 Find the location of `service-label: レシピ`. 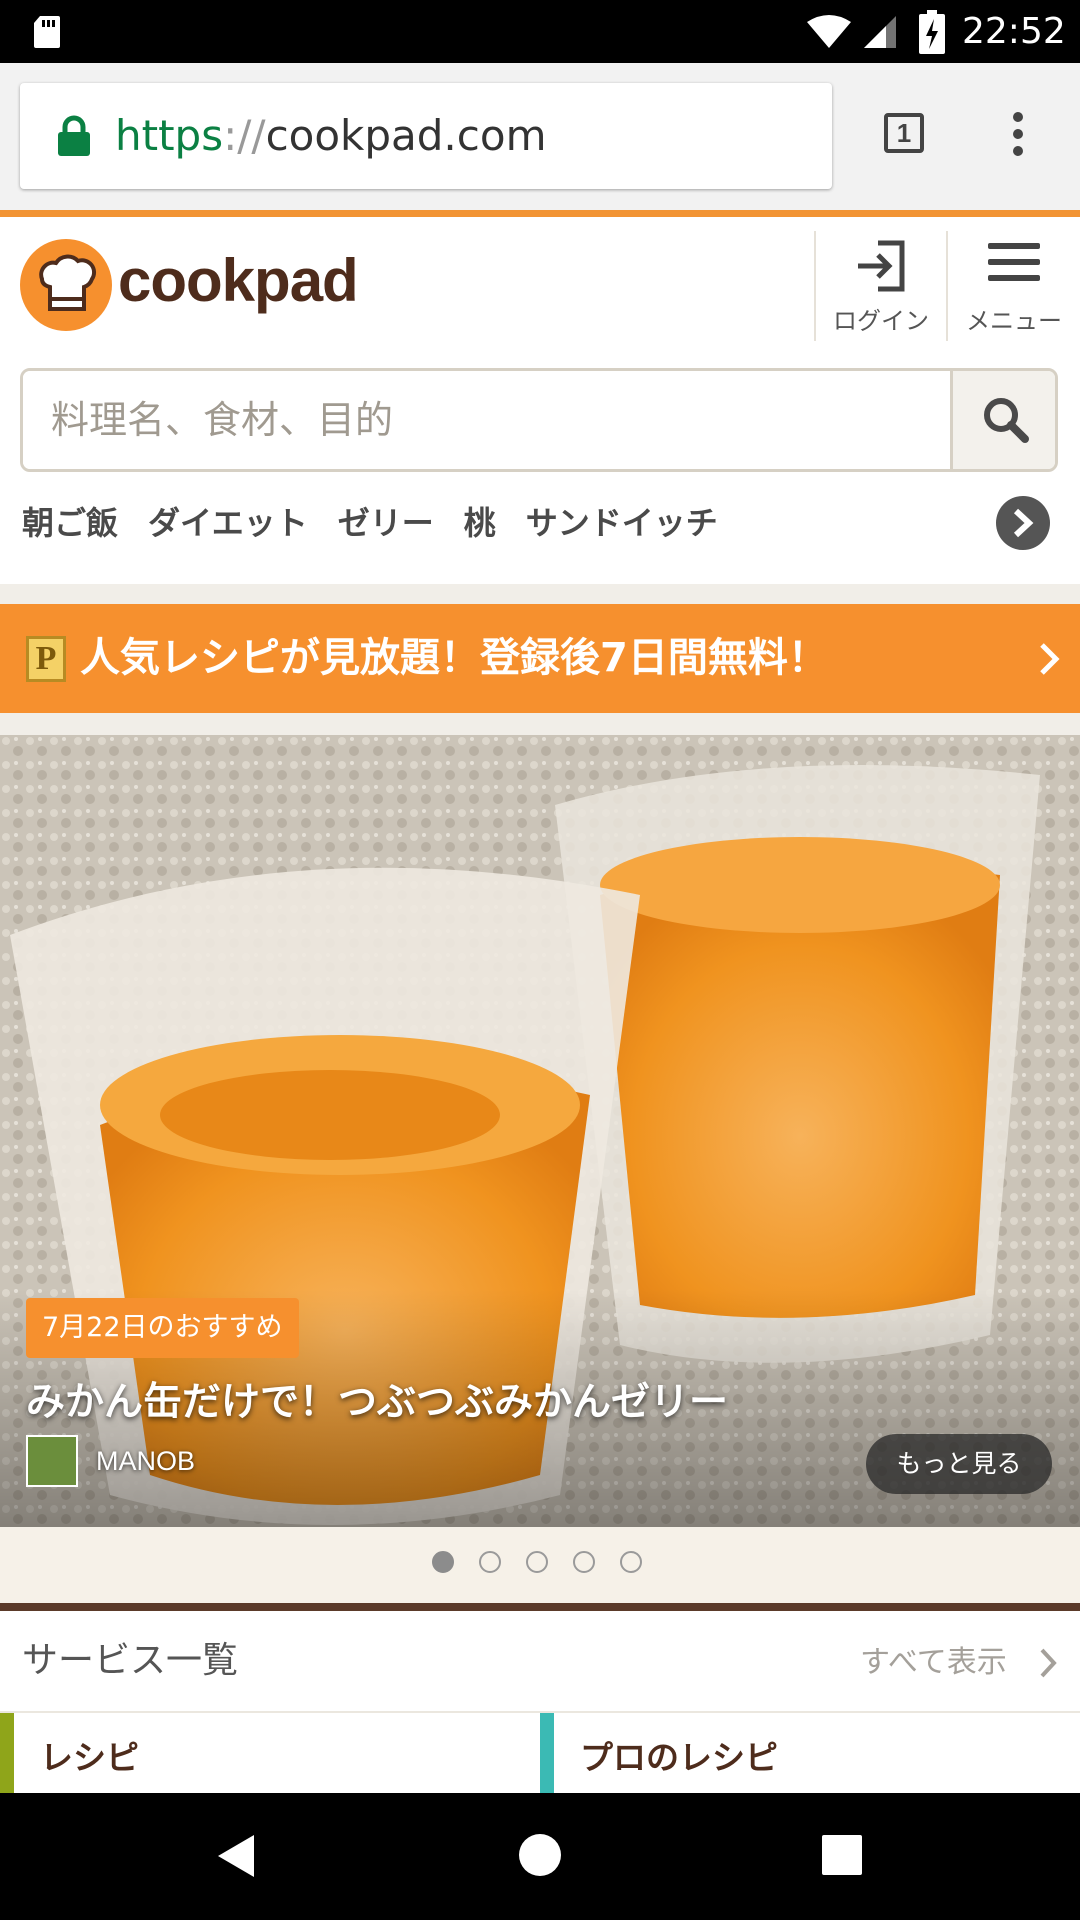

service-label: レシピ is located at coordinates (89, 1757).